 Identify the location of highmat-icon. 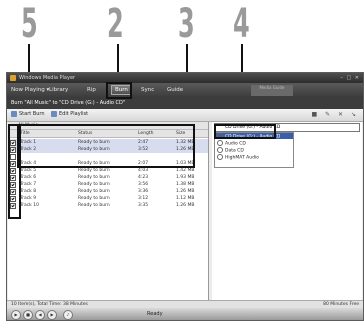
(220, 157).